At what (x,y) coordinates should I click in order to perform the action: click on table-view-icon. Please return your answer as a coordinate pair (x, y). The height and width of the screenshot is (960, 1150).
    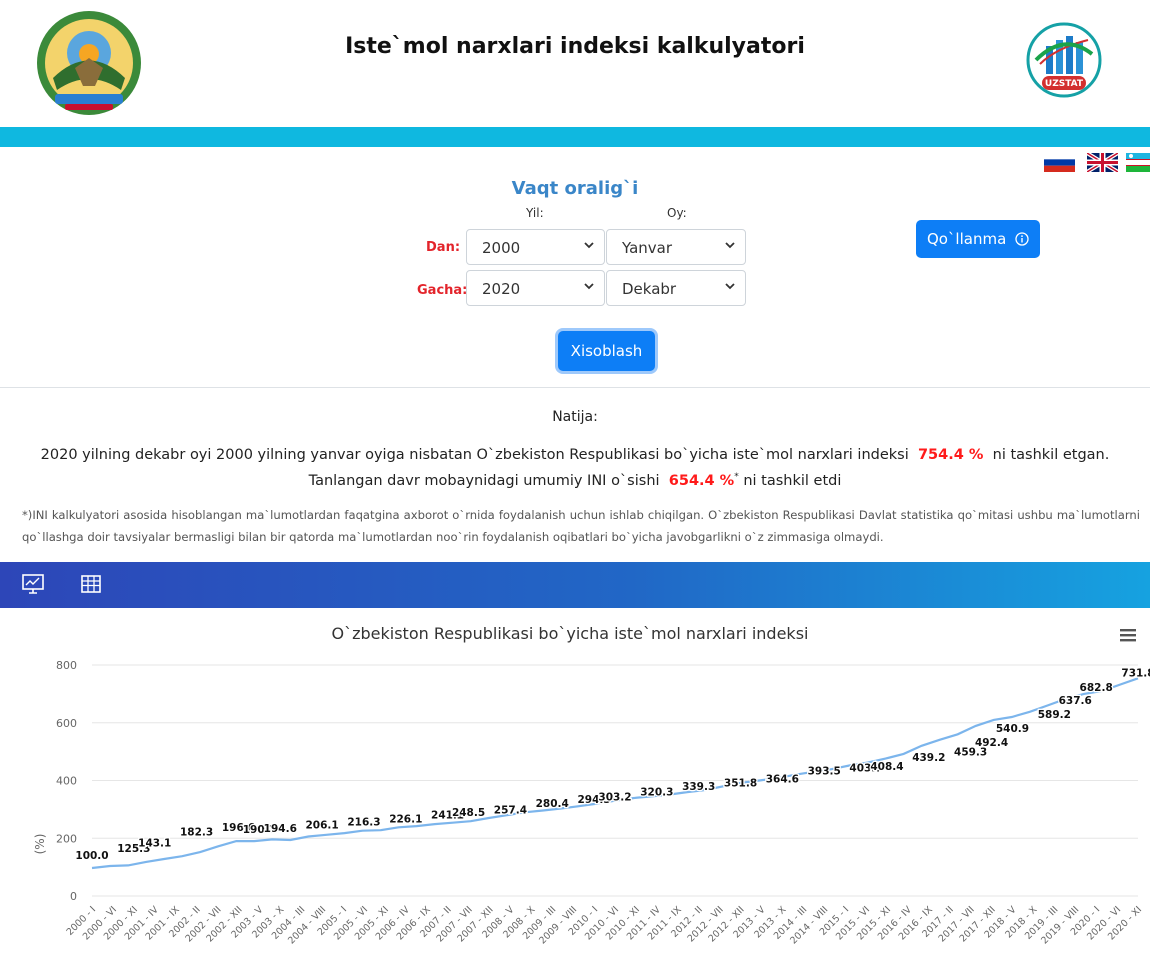
    Looking at the image, I should click on (91, 584).